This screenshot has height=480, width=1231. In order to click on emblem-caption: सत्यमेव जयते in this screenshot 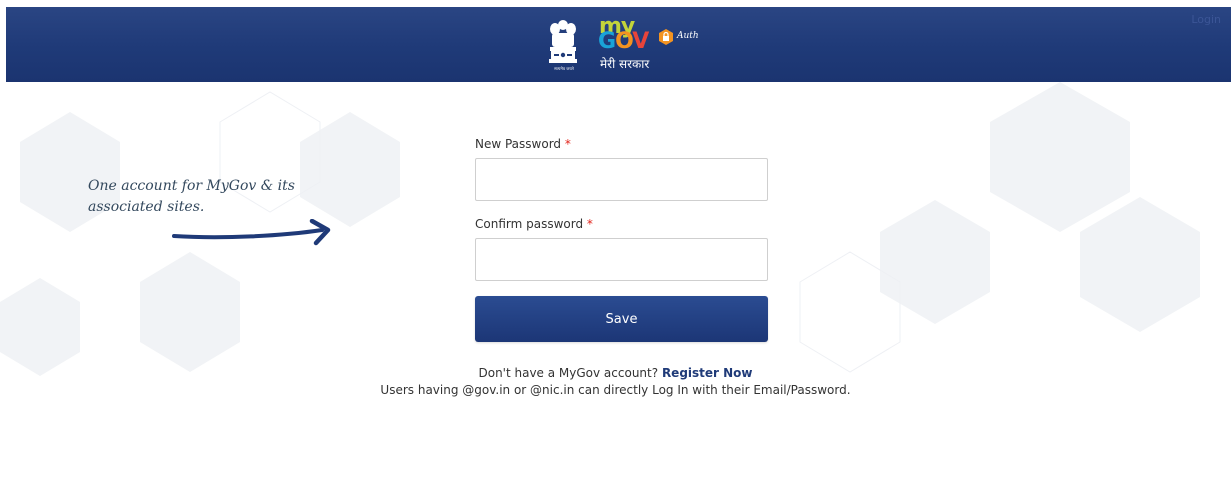, I will do `click(564, 68)`.